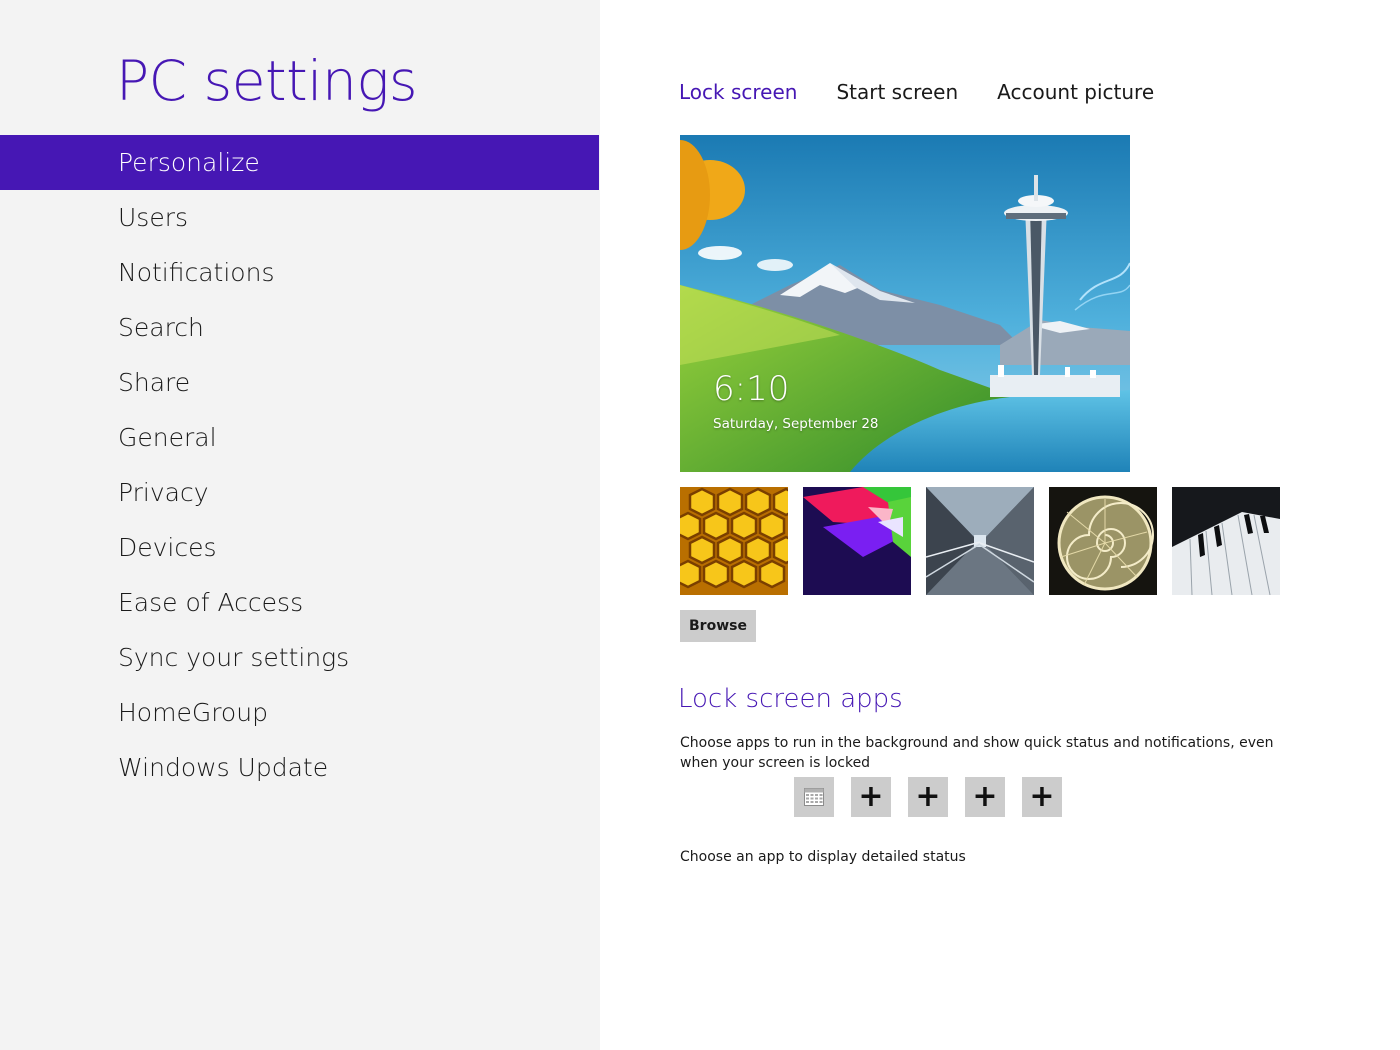 The image size is (1400, 1050). Describe the element at coordinates (751, 389) in the screenshot. I see `lock-screen-time: 6:10` at that location.